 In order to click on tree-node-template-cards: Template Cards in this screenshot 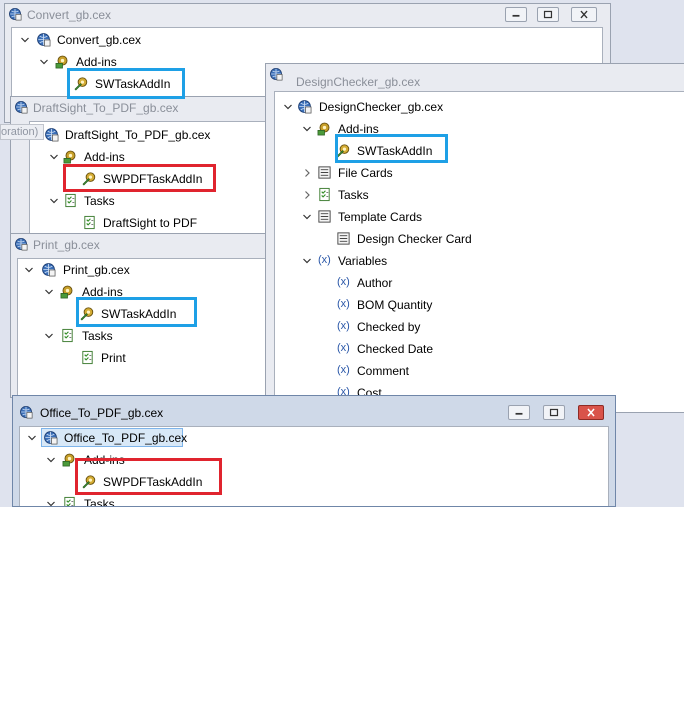, I will do `click(475, 217)`.